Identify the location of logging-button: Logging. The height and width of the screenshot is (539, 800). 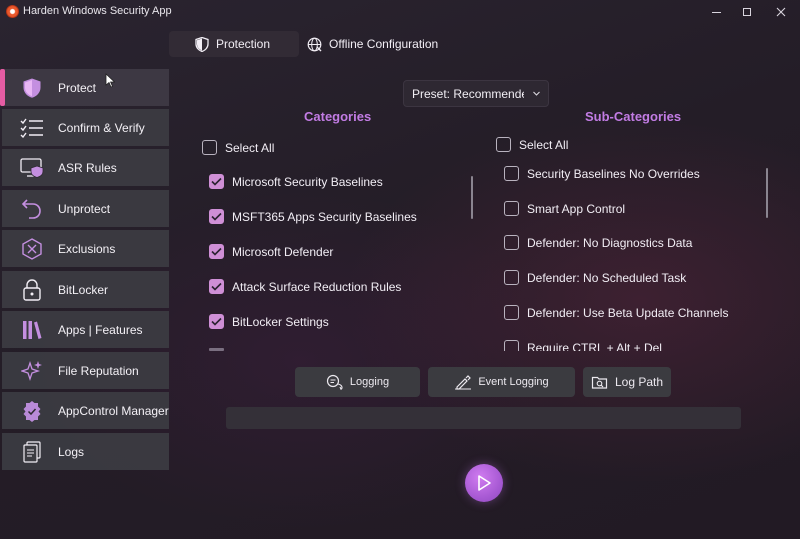
(357, 382).